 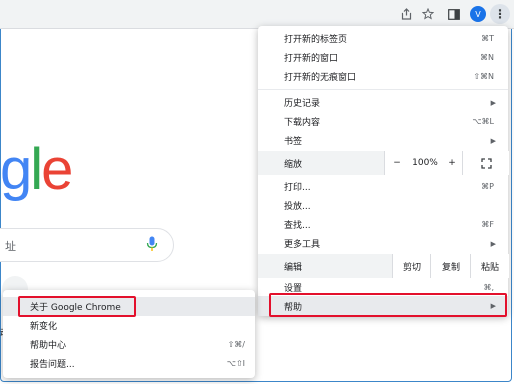 What do you see at coordinates (383, 140) in the screenshot?
I see `menu-item-bookmarks: 书签 ▶` at bounding box center [383, 140].